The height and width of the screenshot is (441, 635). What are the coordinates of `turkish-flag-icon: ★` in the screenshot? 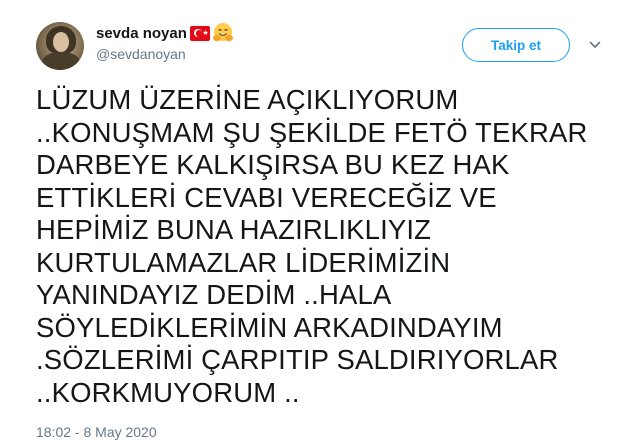 It's located at (199, 33).